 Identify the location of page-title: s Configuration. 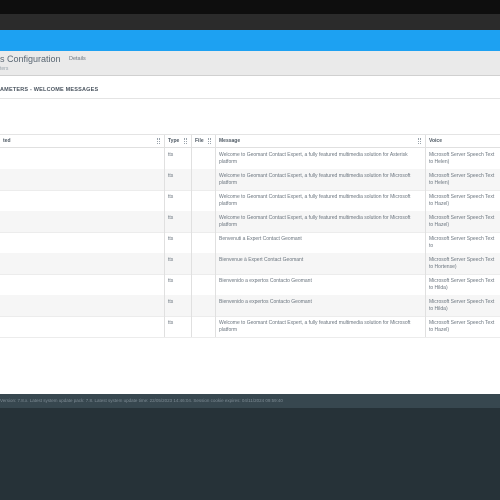
(30, 59).